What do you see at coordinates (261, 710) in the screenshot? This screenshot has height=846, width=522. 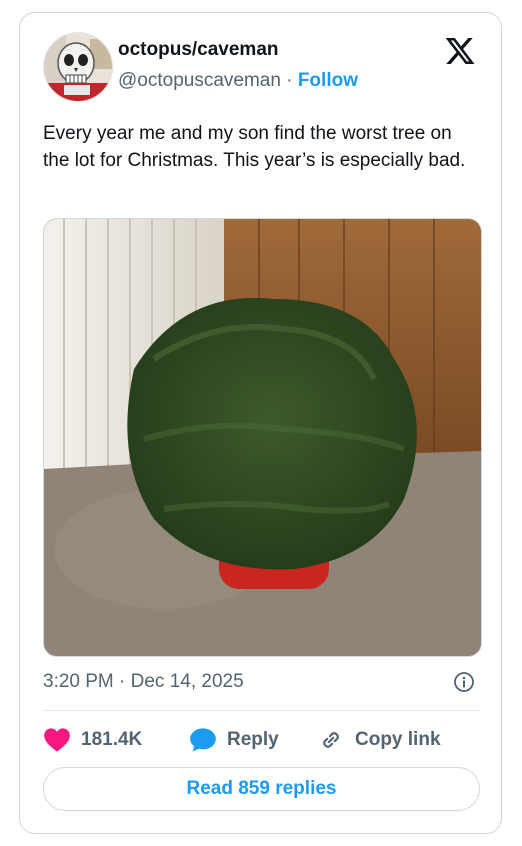 I see `divider` at bounding box center [261, 710].